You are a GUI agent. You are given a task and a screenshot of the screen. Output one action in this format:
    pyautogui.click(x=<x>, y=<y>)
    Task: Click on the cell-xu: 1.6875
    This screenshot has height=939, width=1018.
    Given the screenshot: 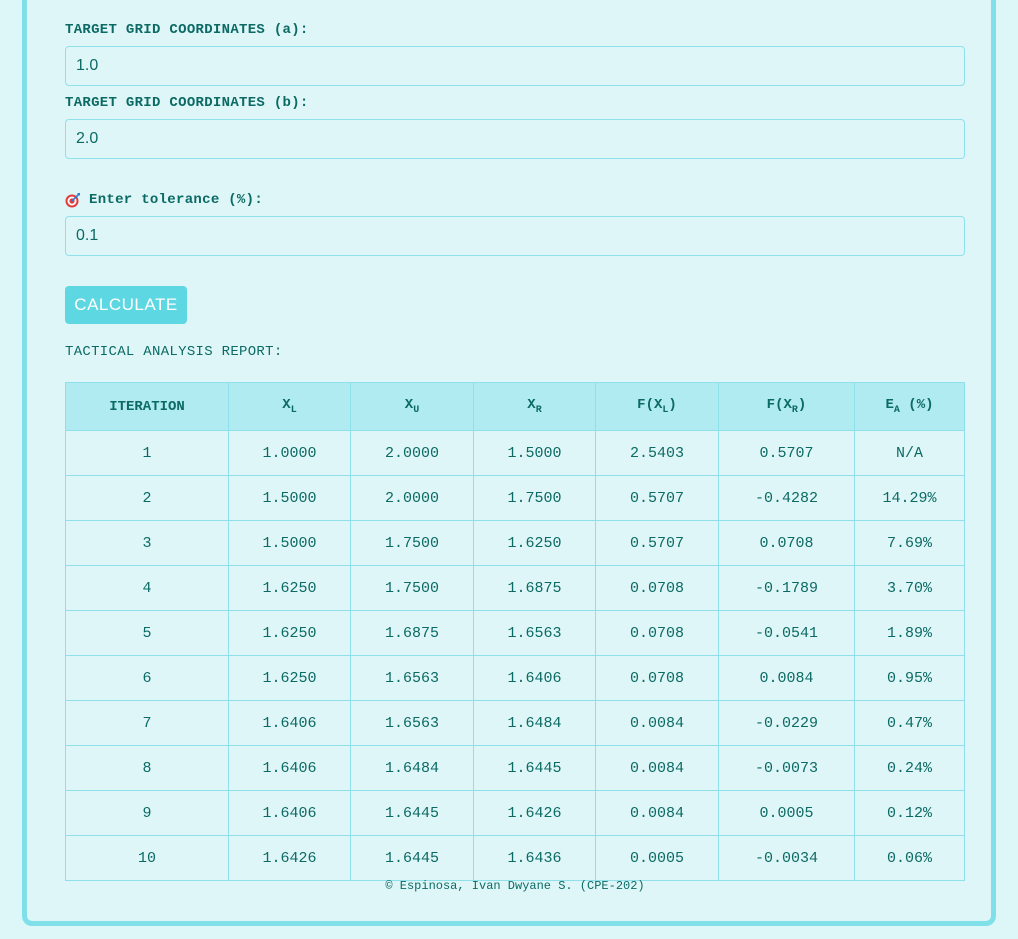 What is the action you would take?
    pyautogui.click(x=412, y=633)
    